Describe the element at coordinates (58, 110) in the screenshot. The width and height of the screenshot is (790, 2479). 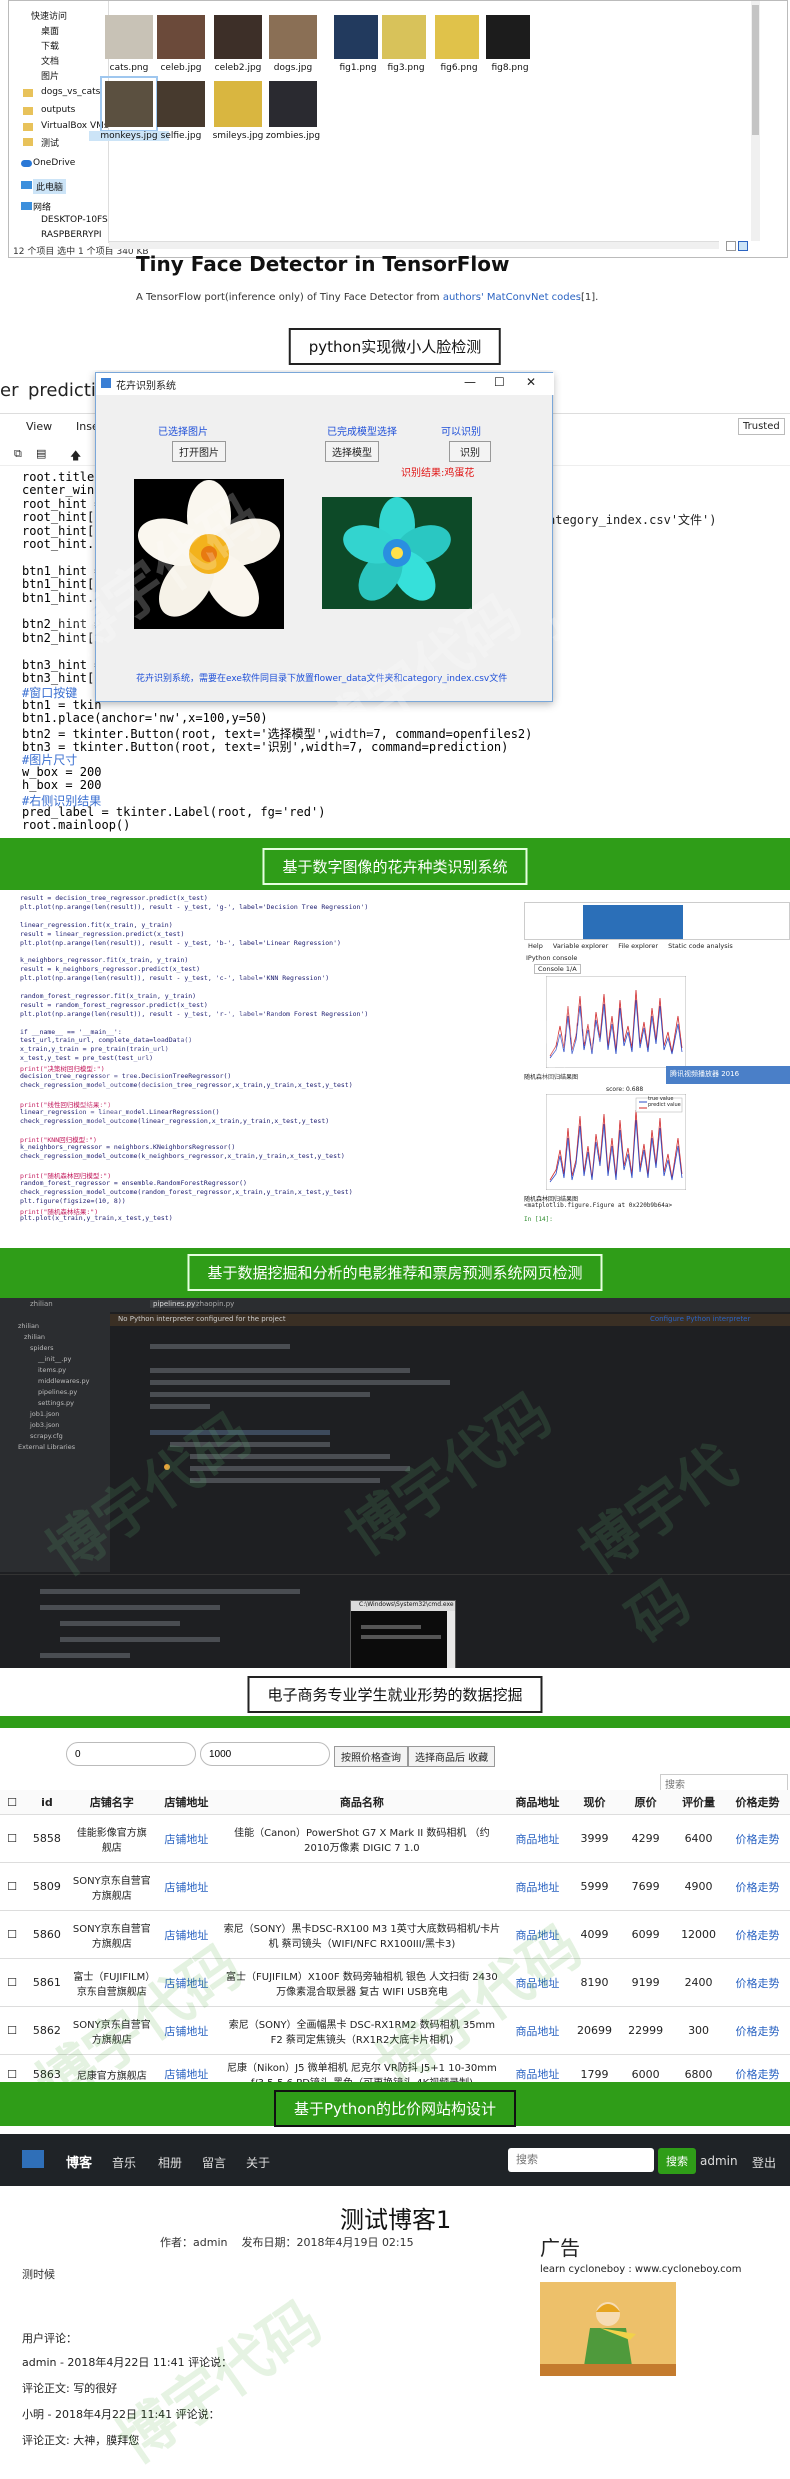
I see `sidebar-item: outputs` at that location.